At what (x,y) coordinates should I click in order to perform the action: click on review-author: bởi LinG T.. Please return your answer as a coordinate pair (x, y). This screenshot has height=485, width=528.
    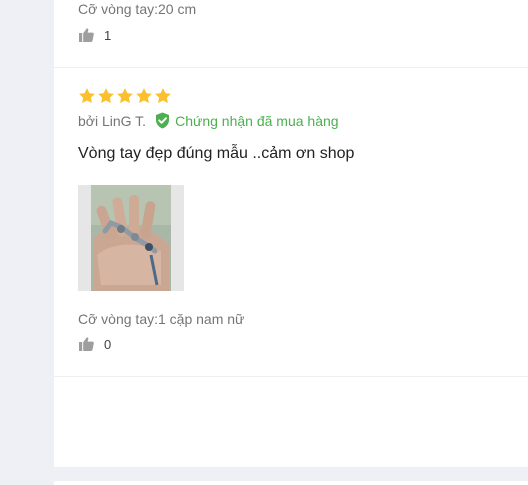
    Looking at the image, I should click on (112, 120).